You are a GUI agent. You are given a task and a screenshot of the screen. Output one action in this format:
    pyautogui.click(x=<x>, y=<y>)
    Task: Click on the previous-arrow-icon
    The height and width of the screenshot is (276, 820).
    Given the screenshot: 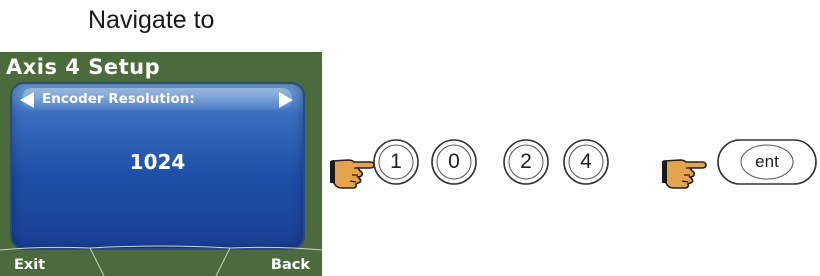 What is the action you would take?
    pyautogui.click(x=27, y=100)
    